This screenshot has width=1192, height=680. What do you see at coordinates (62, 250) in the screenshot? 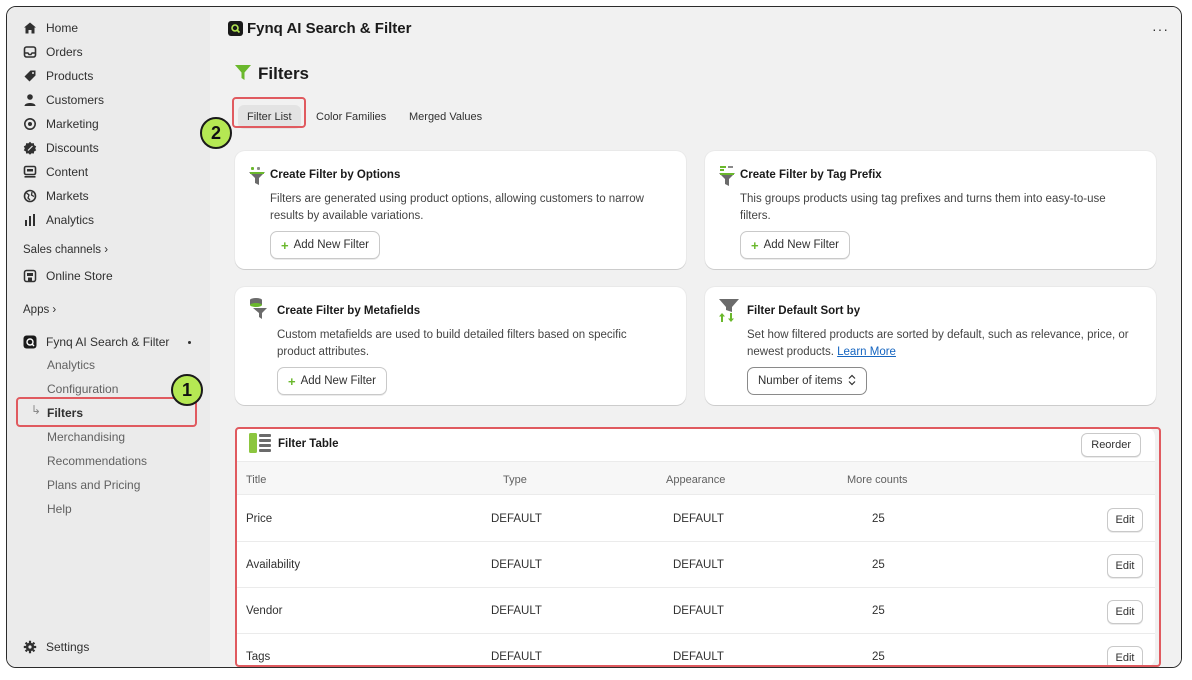
I see `sales-channels-label: Sales channels` at bounding box center [62, 250].